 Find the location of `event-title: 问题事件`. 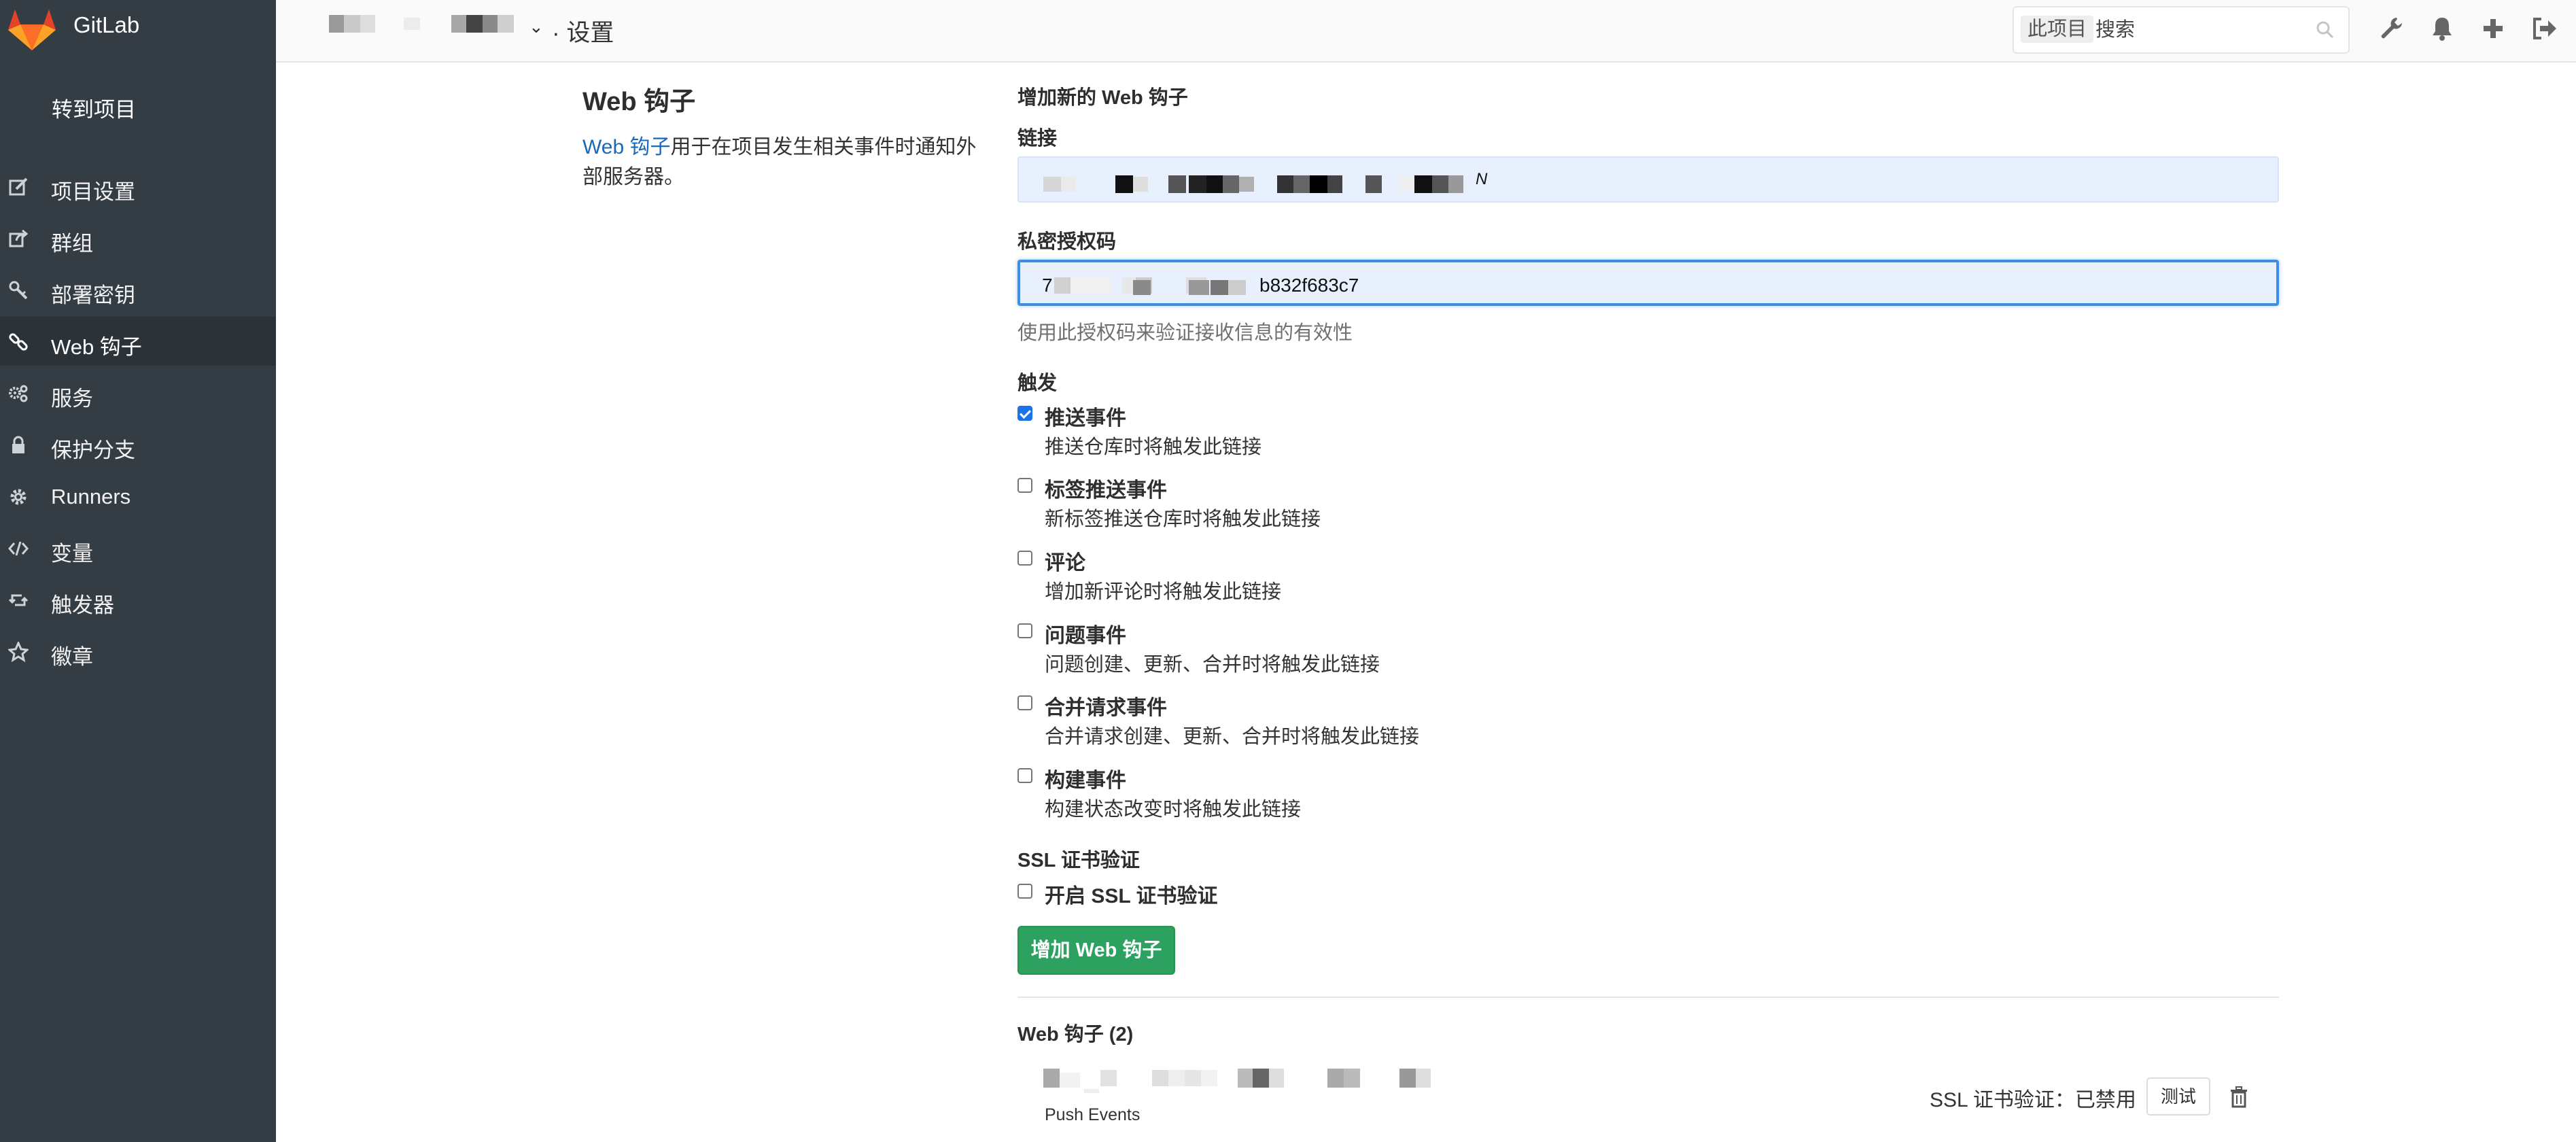

event-title: 问题事件 is located at coordinates (1085, 634).